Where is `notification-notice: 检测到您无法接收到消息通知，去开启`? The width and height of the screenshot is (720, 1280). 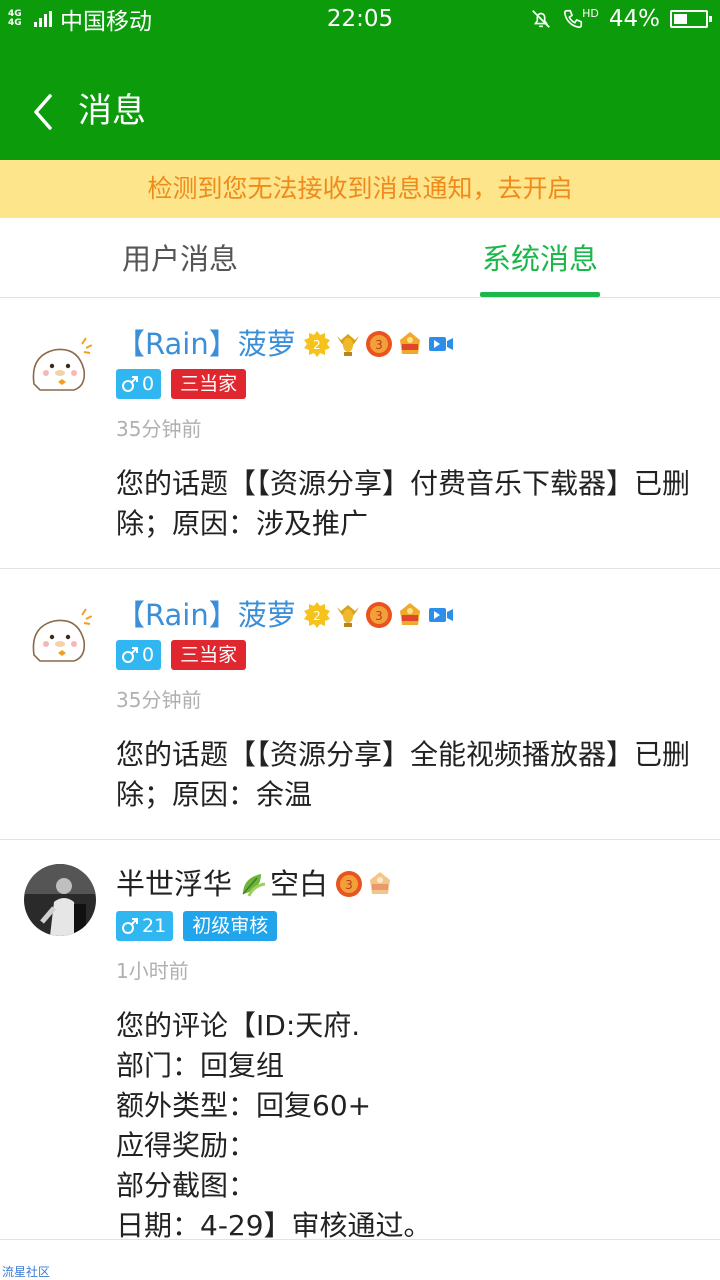 notification-notice: 检测到您无法接收到消息通知，去开启 is located at coordinates (360, 189).